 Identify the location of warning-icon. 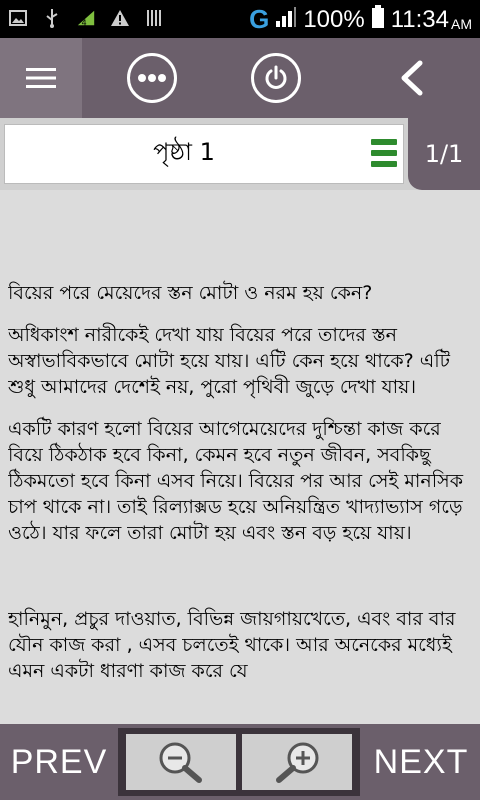
(120, 18).